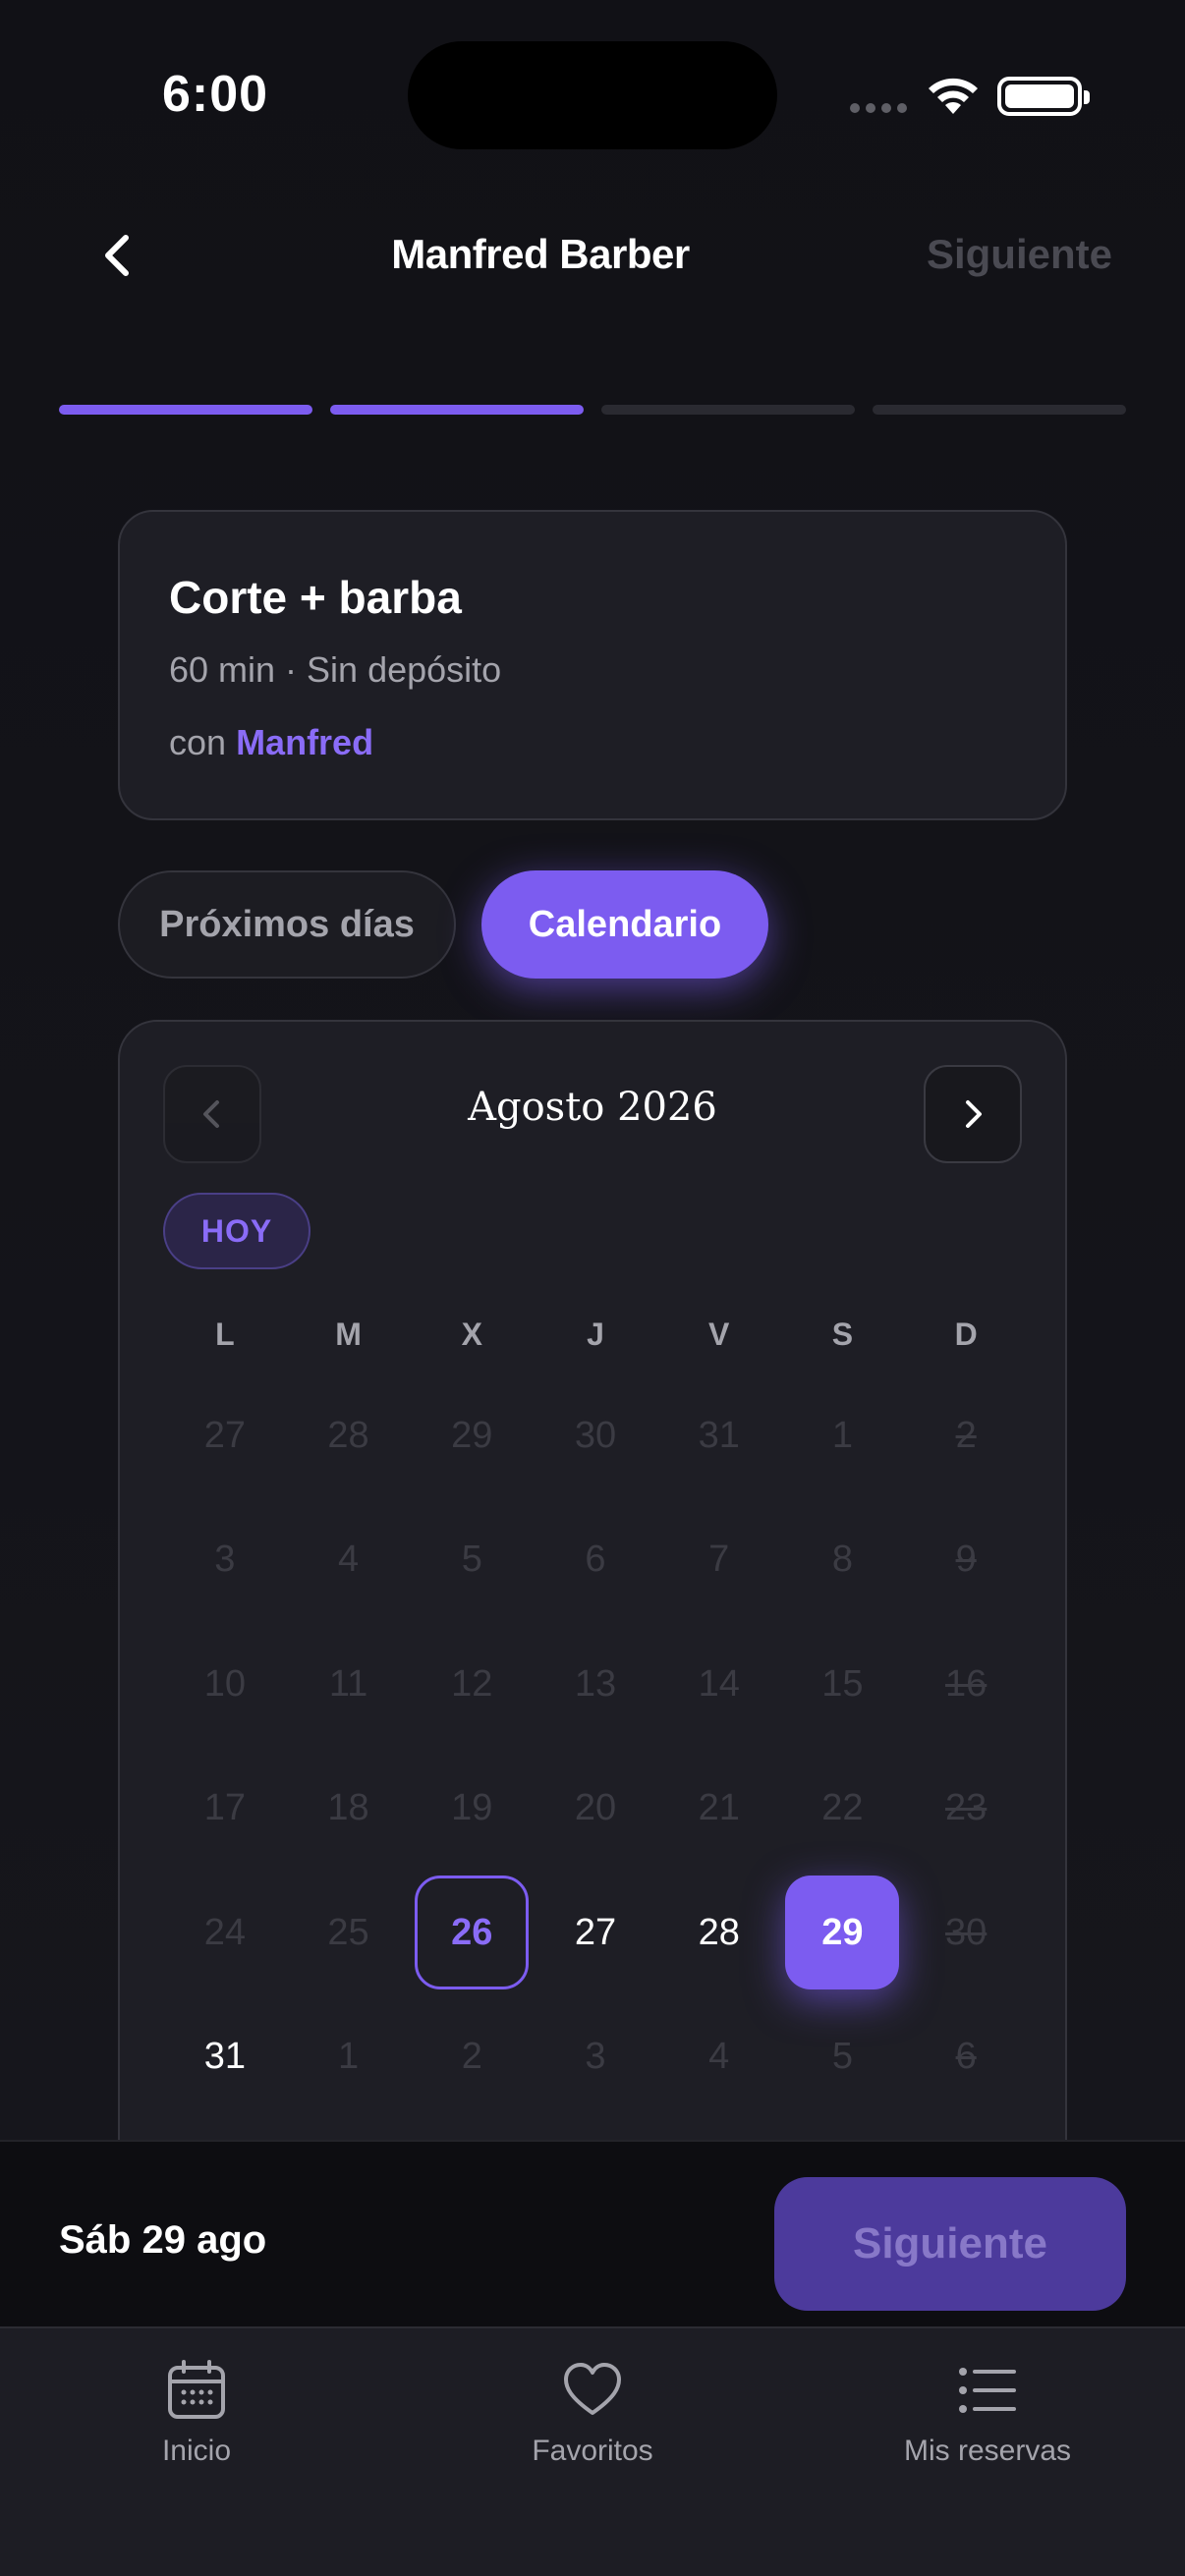 This screenshot has height=2576, width=1185. I want to click on day-number: 10, so click(225, 1683).